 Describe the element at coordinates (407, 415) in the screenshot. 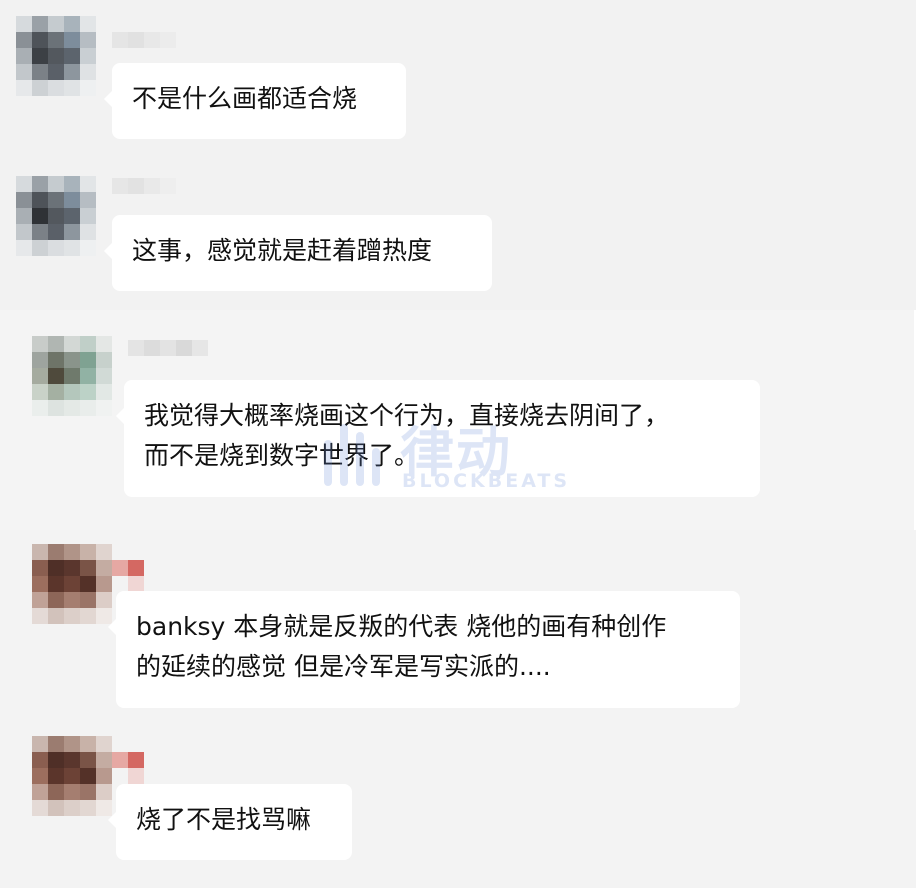

I see `message-text: 我觉得大概率烧画这个行为，直接烧去阴间了，` at that location.